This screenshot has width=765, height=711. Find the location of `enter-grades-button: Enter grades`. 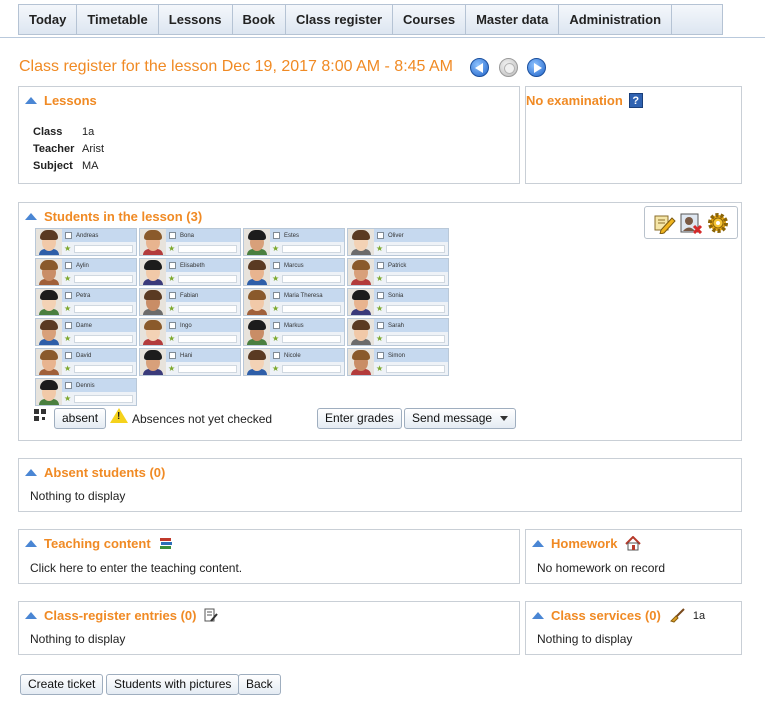

enter-grades-button: Enter grades is located at coordinates (359, 418).